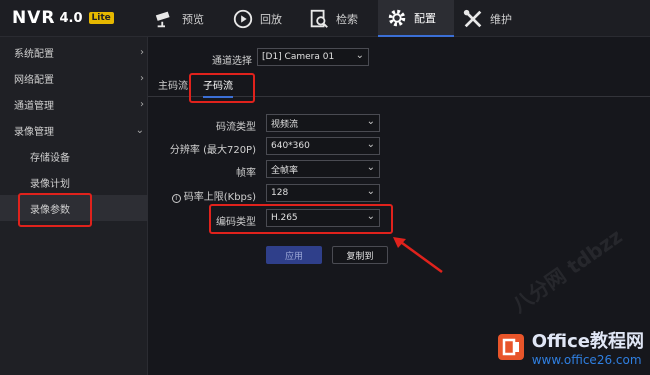 Image resolution: width=650 pixels, height=375 pixels. Describe the element at coordinates (294, 255) in the screenshot. I see `apply-button: 应用` at that location.